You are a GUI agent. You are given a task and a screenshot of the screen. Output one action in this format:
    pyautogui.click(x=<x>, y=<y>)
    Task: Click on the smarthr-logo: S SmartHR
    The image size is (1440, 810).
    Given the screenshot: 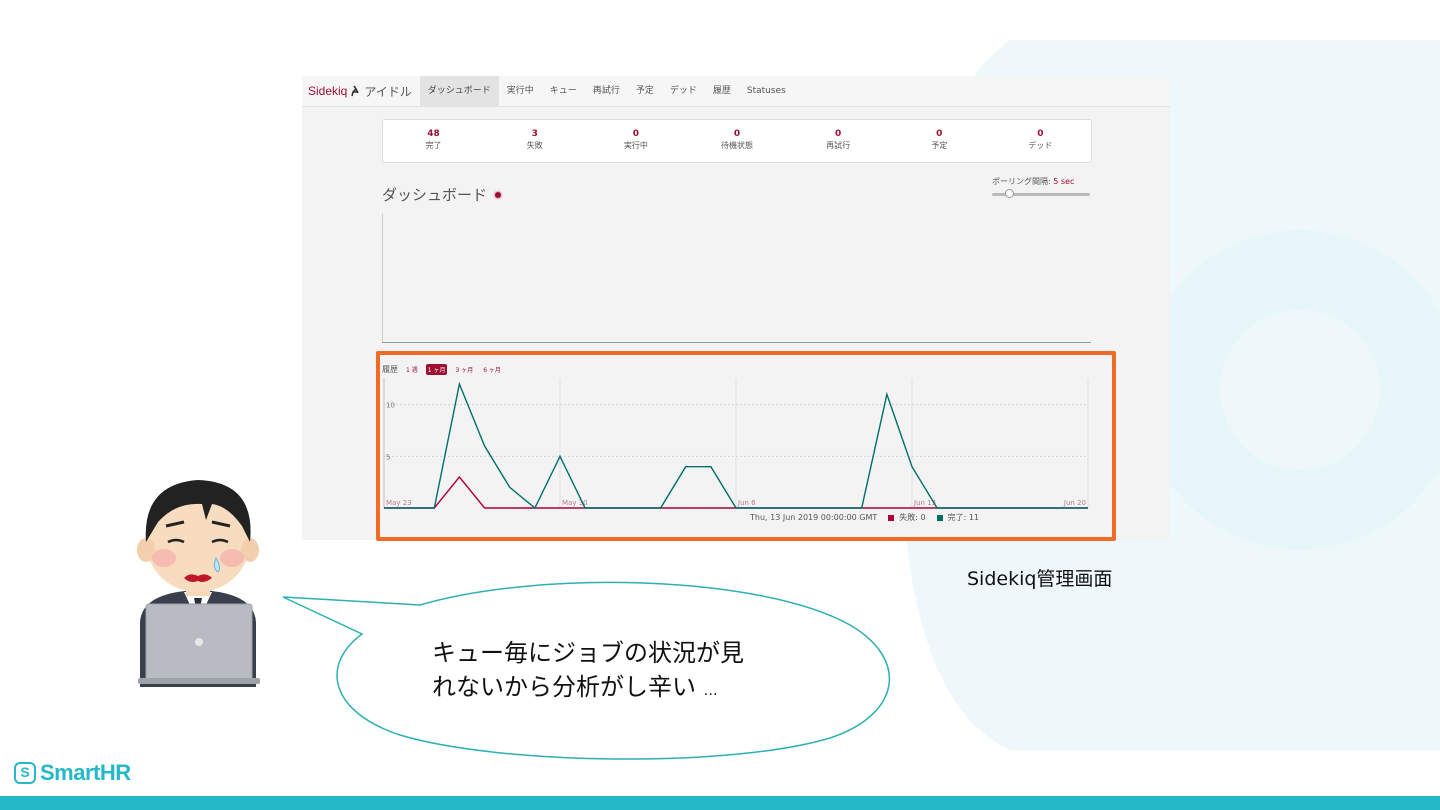 What is the action you would take?
    pyautogui.click(x=72, y=773)
    